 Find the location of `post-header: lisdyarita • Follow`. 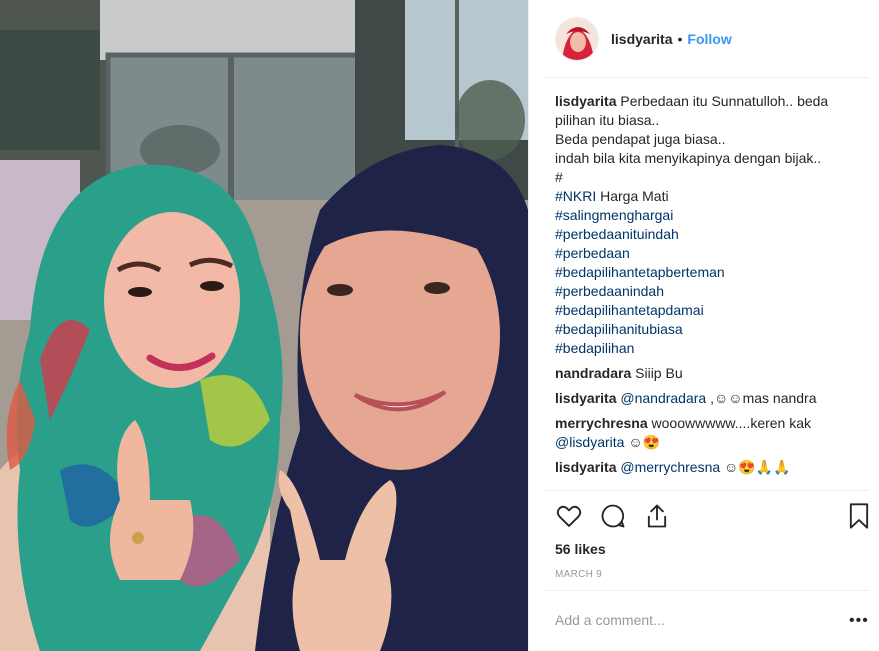

post-header: lisdyarita • Follow is located at coordinates (704, 39).